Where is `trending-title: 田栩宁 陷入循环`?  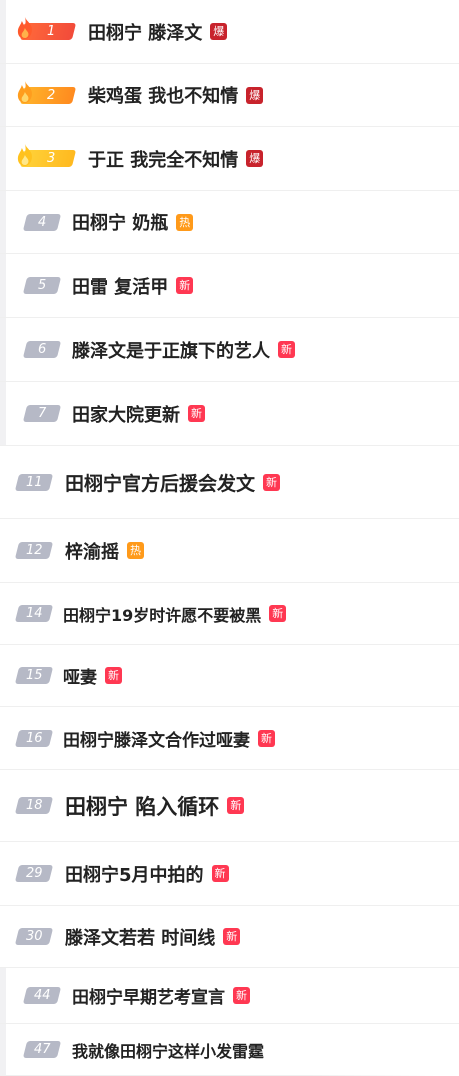 trending-title: 田栩宁 陷入循环 is located at coordinates (142, 806).